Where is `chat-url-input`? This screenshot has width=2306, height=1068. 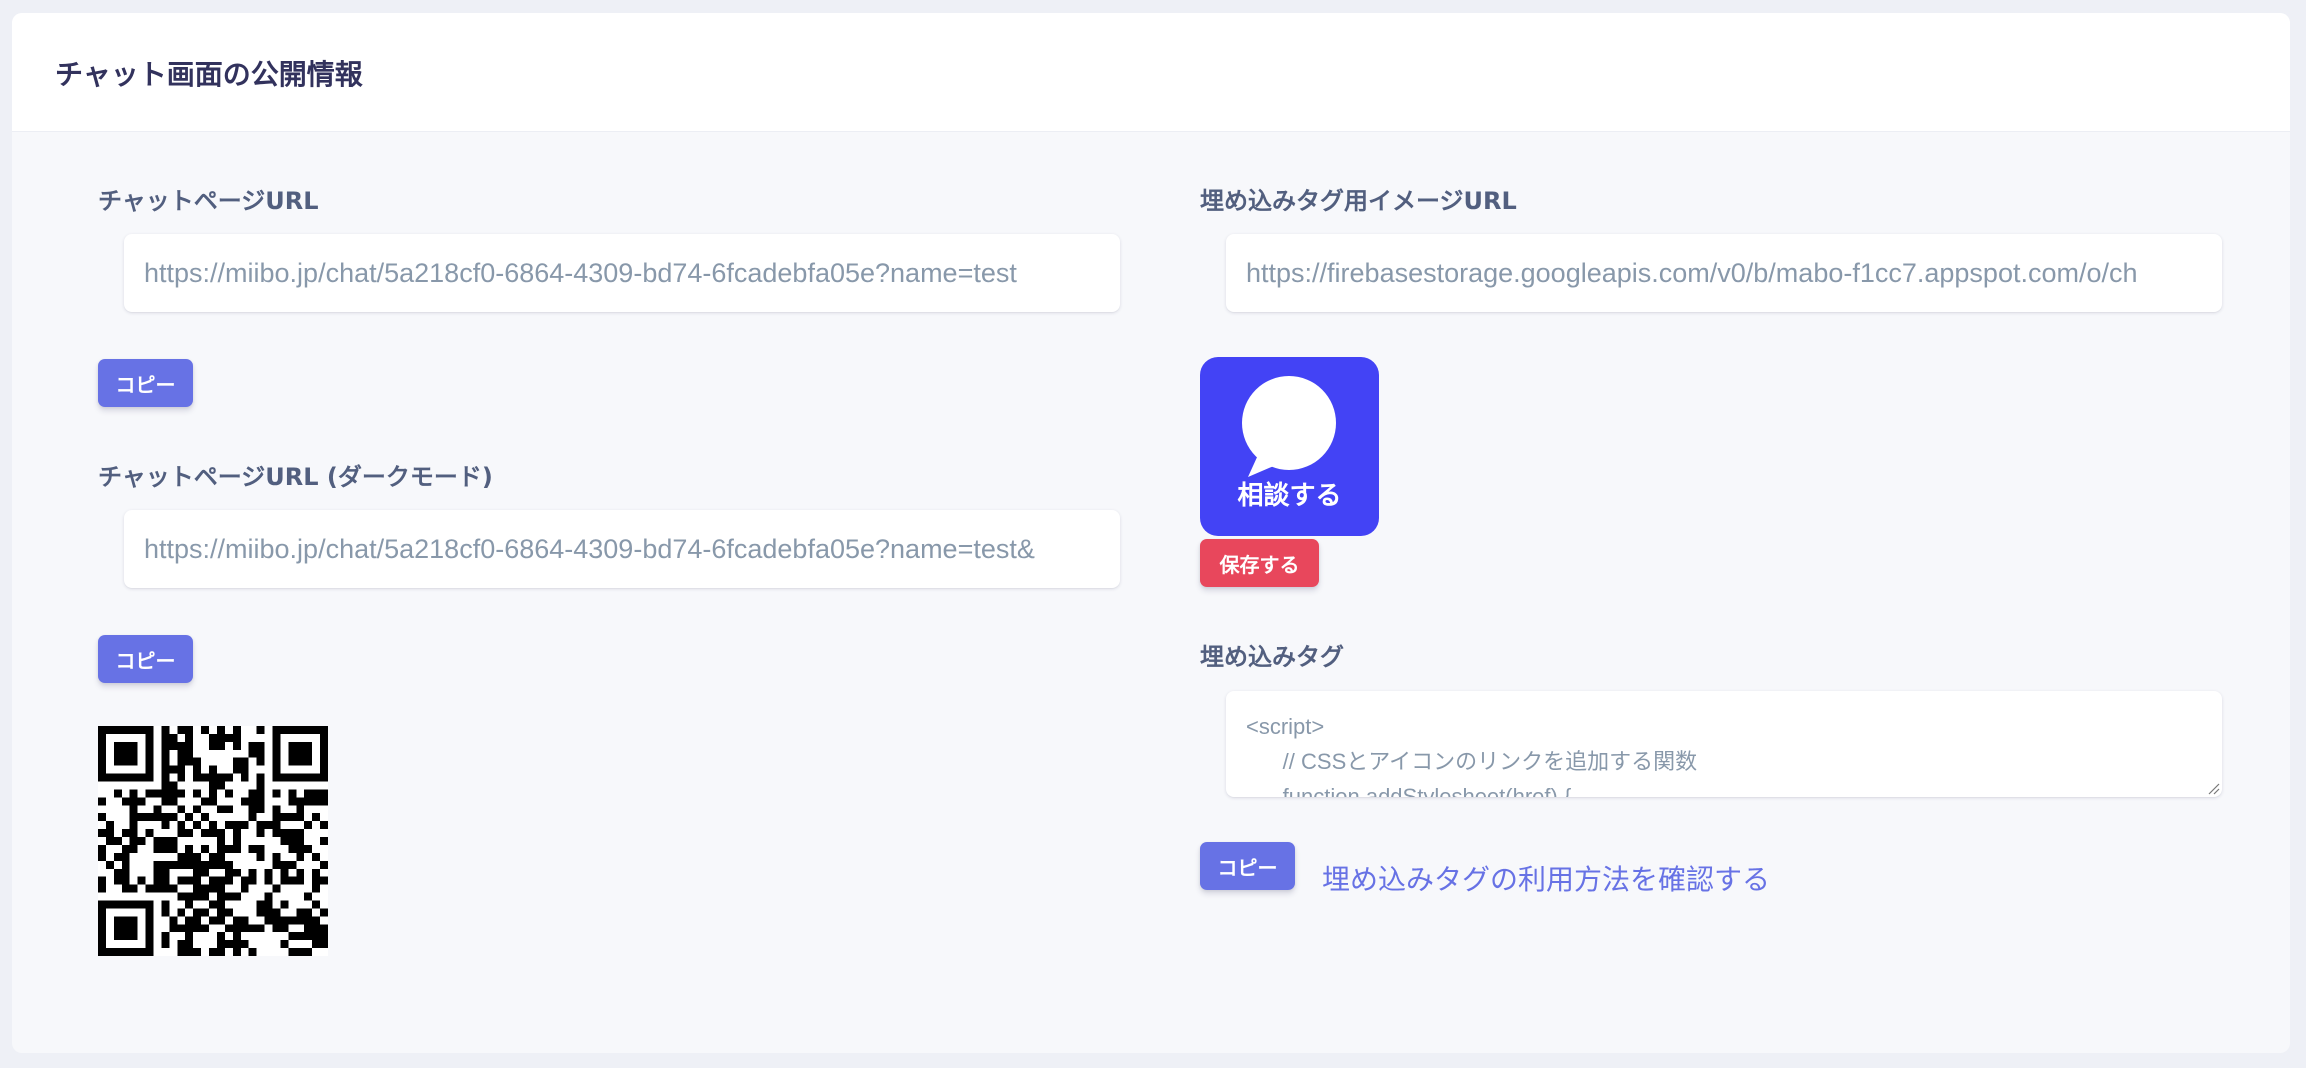 chat-url-input is located at coordinates (622, 273).